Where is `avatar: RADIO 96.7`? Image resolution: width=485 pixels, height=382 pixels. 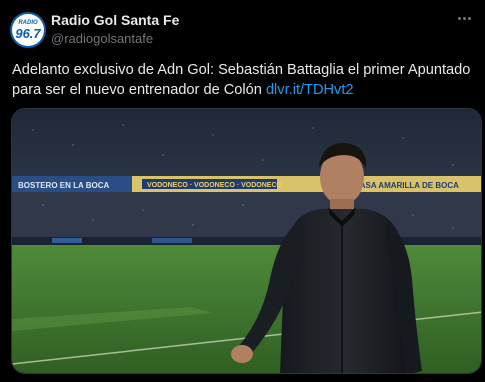 avatar: RADIO 96.7 is located at coordinates (28, 30).